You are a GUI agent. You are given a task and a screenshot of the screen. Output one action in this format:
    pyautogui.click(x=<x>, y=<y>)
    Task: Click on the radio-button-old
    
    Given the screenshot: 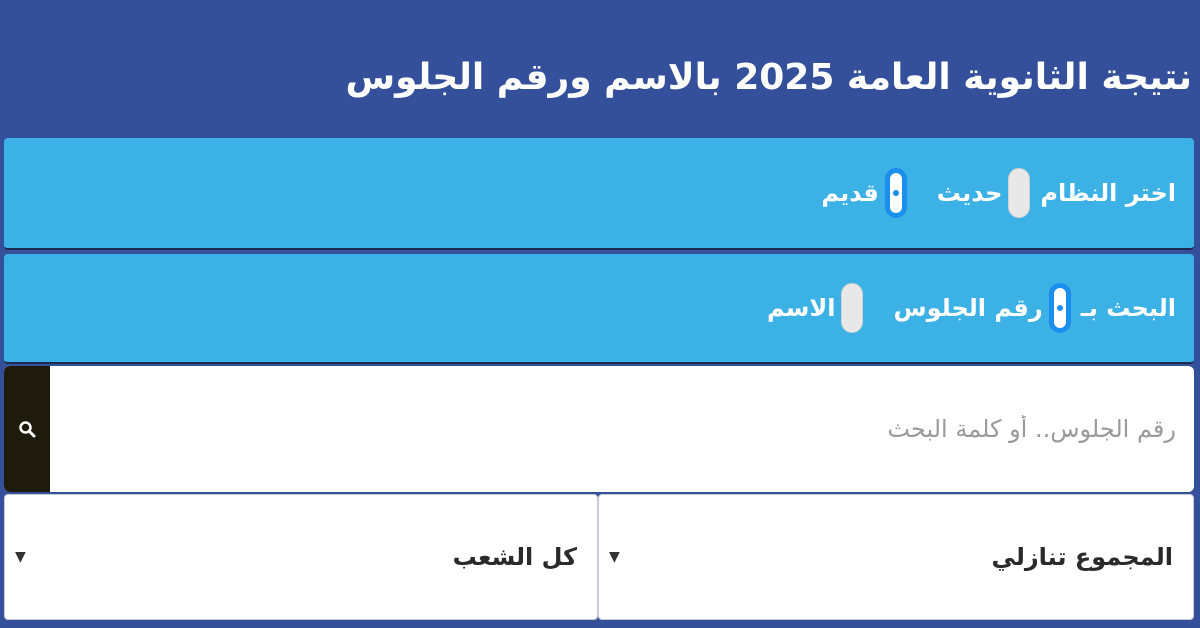 What is the action you would take?
    pyautogui.click(x=895, y=193)
    